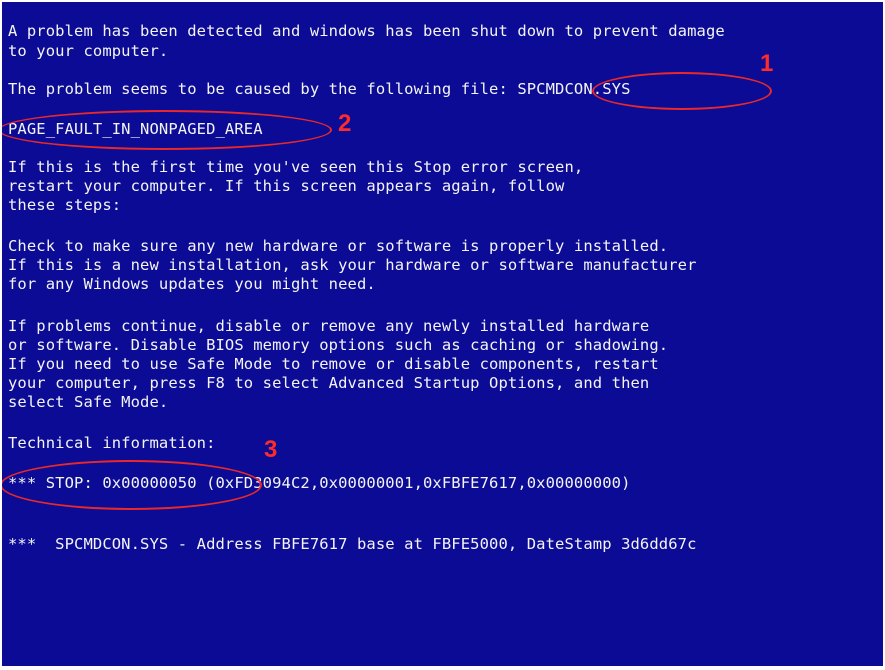 Image resolution: width=885 pixels, height=670 pixels. I want to click on technical-info-heading: Technical information:, so click(112, 443).